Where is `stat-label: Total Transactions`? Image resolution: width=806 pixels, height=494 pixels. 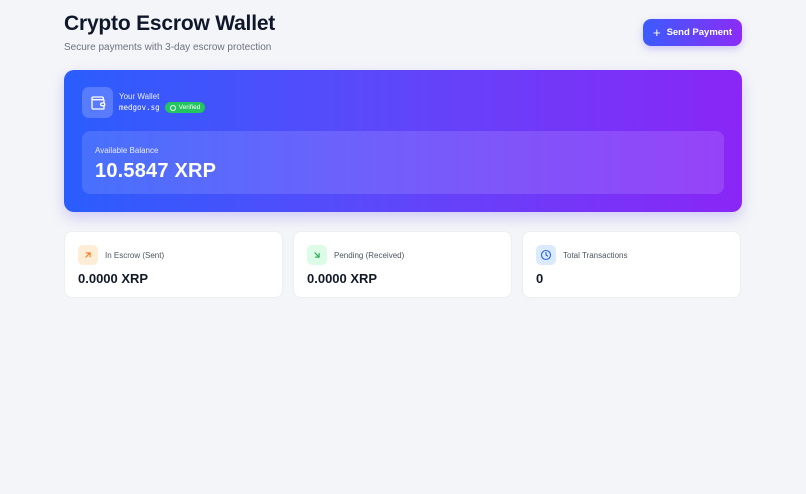
stat-label: Total Transactions is located at coordinates (595, 255).